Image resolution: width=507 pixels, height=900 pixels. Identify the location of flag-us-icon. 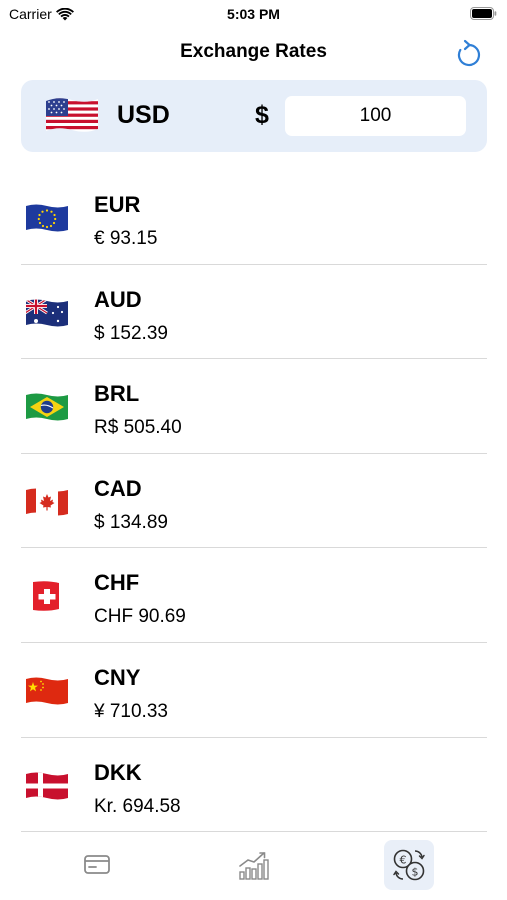
(72, 115).